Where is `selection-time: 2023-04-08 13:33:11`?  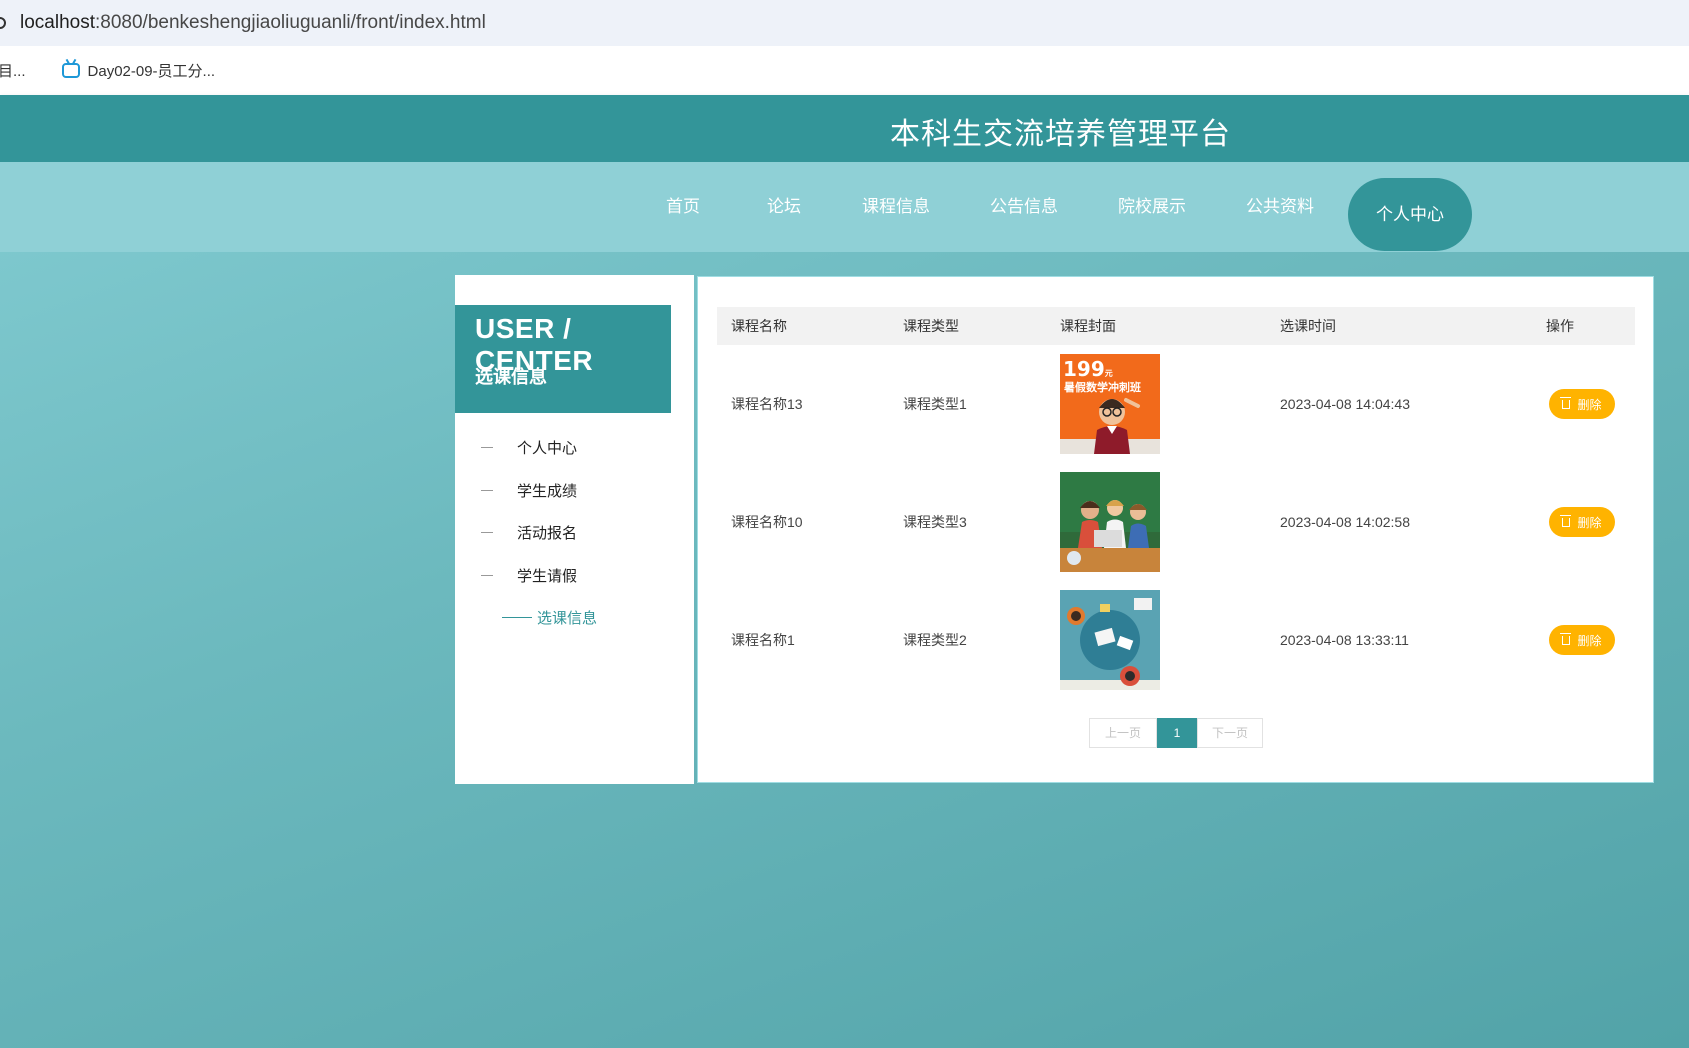
selection-time: 2023-04-08 13:33:11 is located at coordinates (1344, 640).